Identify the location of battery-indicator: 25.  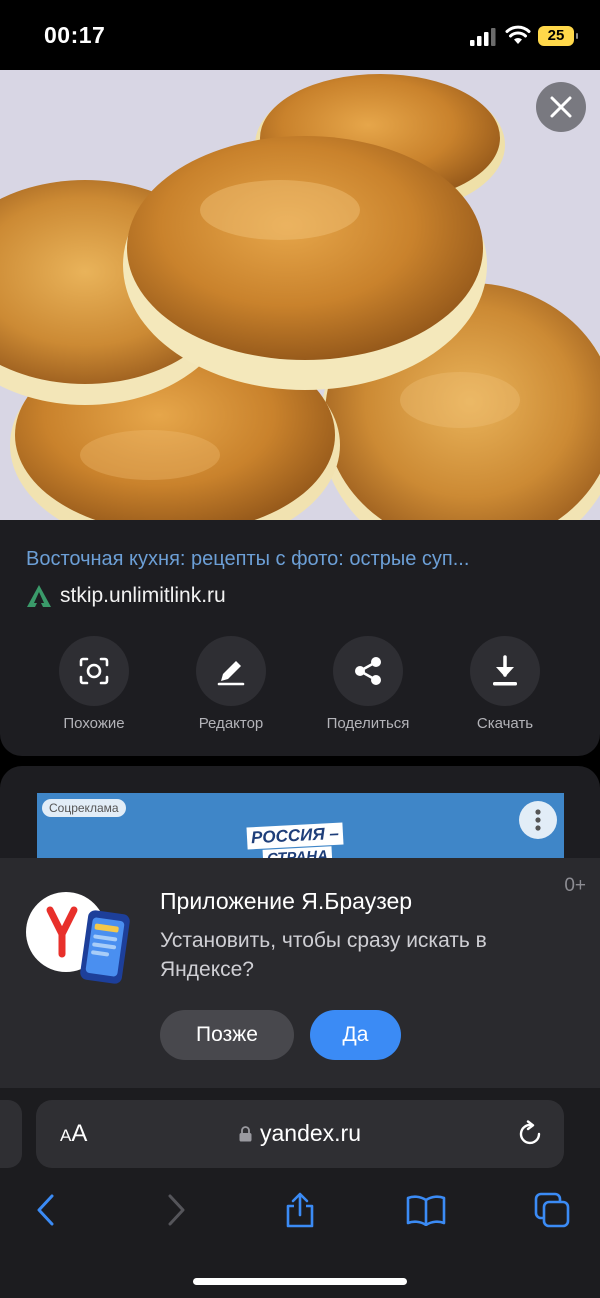
(558, 36).